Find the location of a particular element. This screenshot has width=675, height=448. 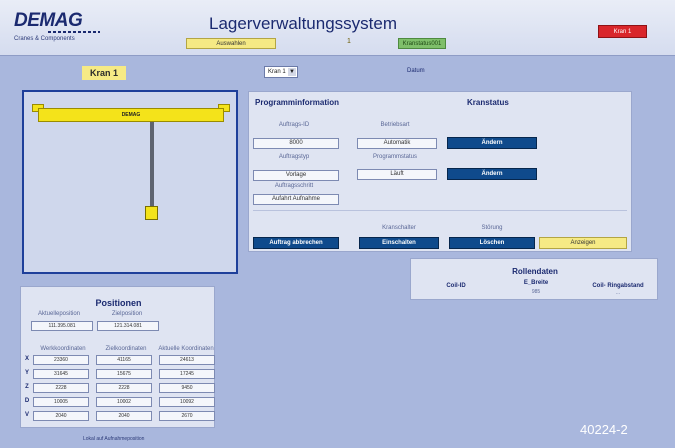

demag-logo: DEMAG is located at coordinates (48, 20).